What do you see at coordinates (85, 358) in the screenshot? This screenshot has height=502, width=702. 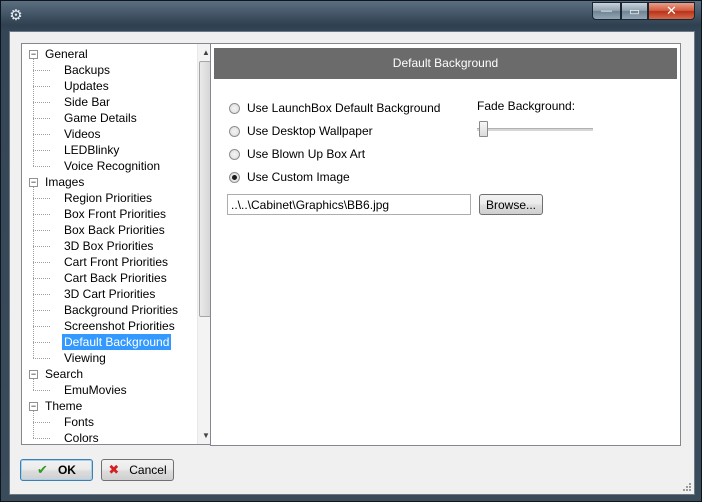 I see `tree-item-label: Viewing` at bounding box center [85, 358].